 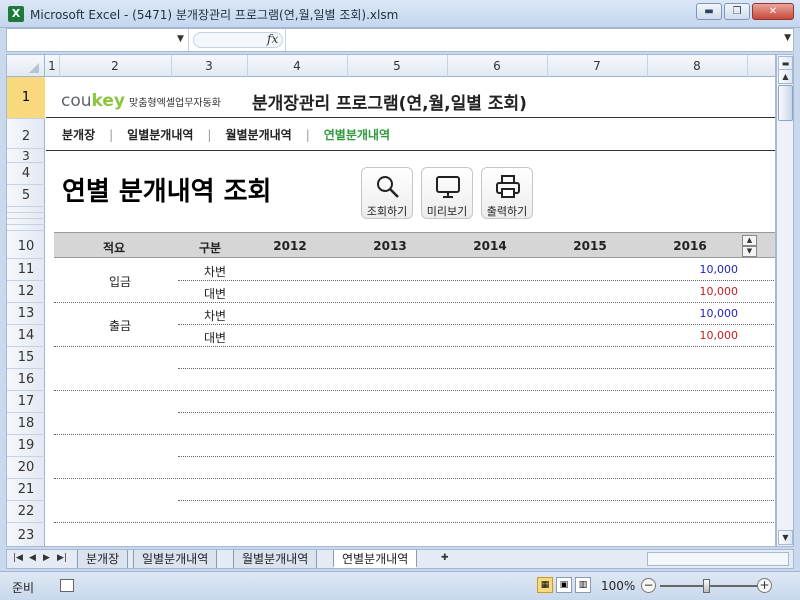 What do you see at coordinates (26, 156) in the screenshot?
I see `row-header: 3` at bounding box center [26, 156].